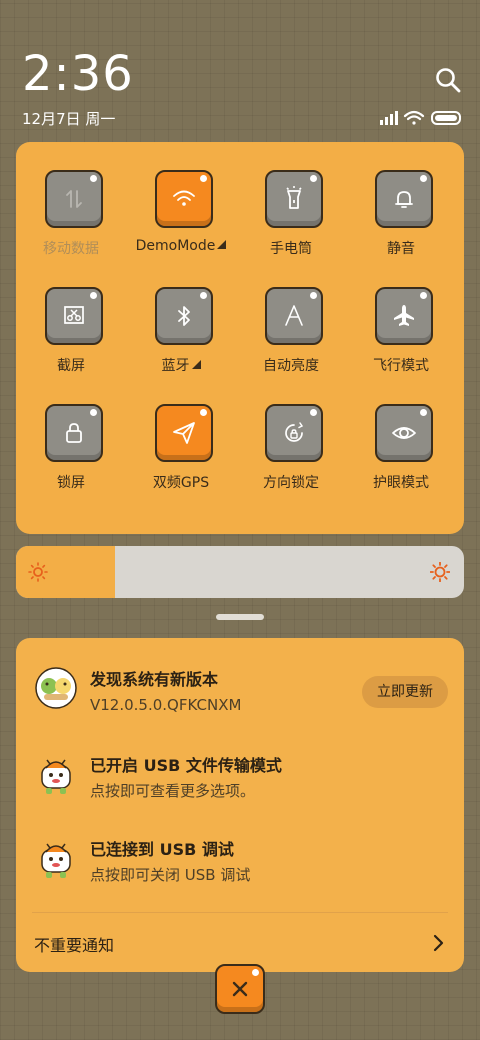 The width and height of the screenshot is (480, 1040). Describe the element at coordinates (240, 572) in the screenshot. I see `brightness-slider` at that location.